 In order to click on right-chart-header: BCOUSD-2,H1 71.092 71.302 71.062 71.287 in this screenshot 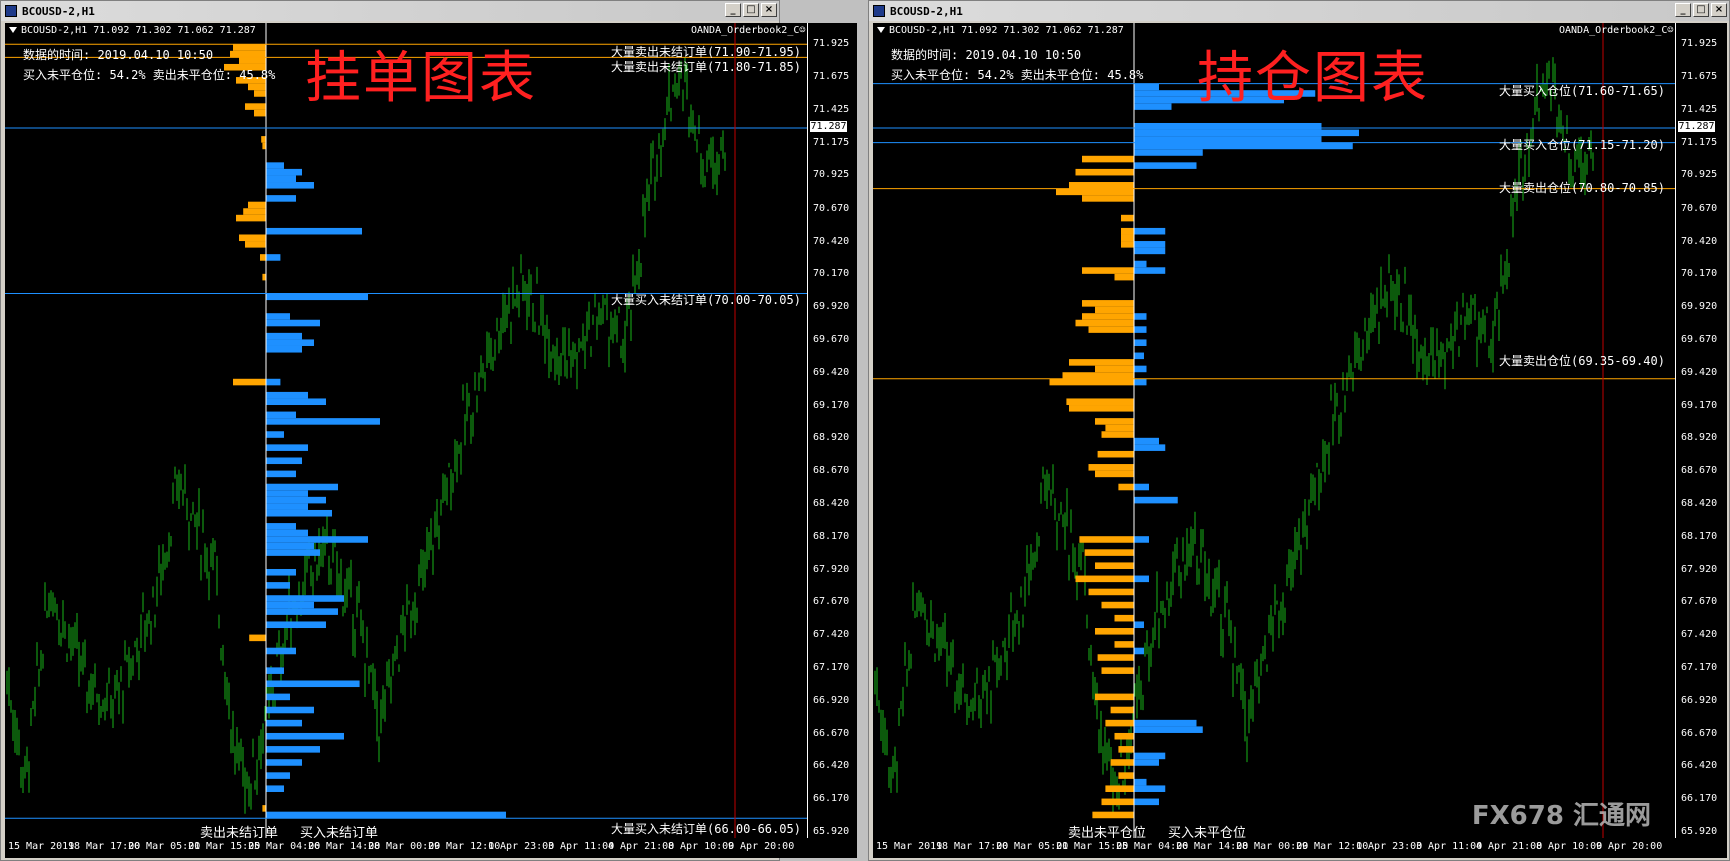, I will do `click(1000, 30)`.